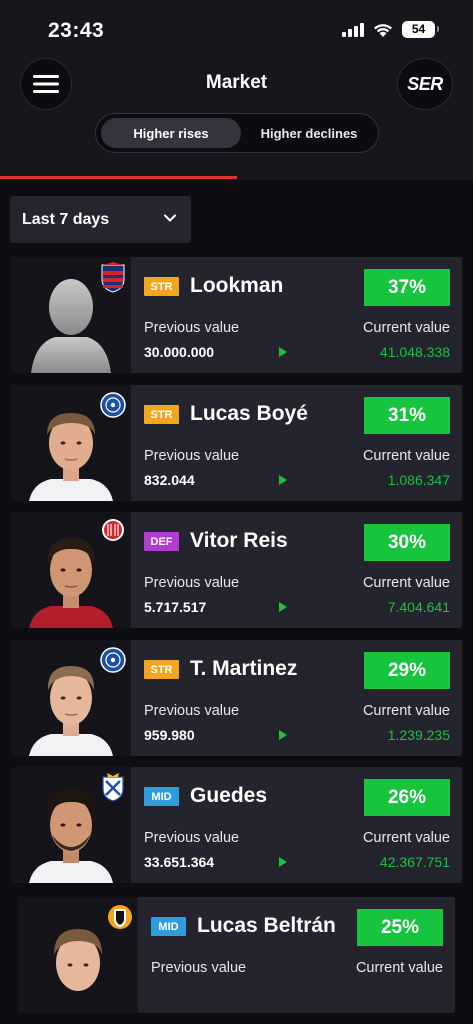  Describe the element at coordinates (407, 542) in the screenshot. I see `change-percent: 30%` at that location.